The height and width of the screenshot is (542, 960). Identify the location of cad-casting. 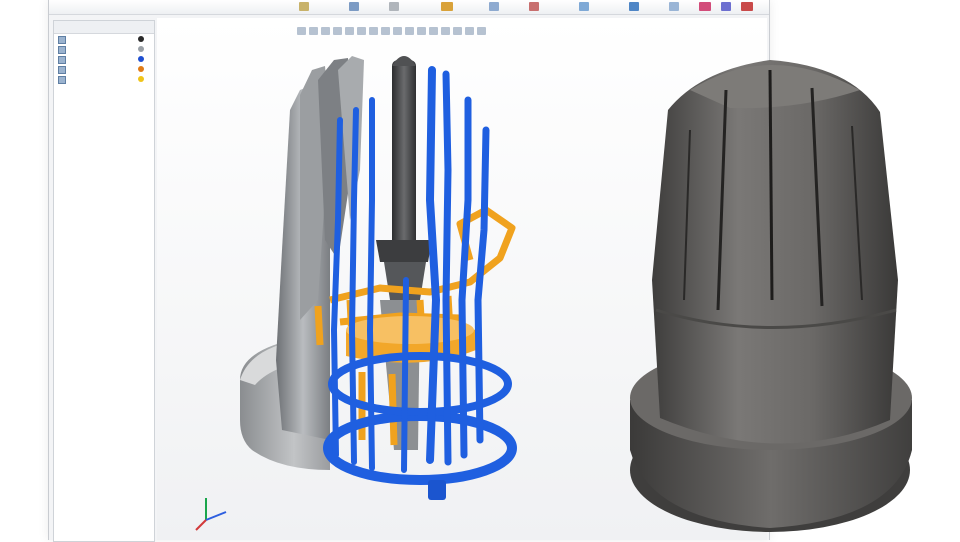
(302, 263).